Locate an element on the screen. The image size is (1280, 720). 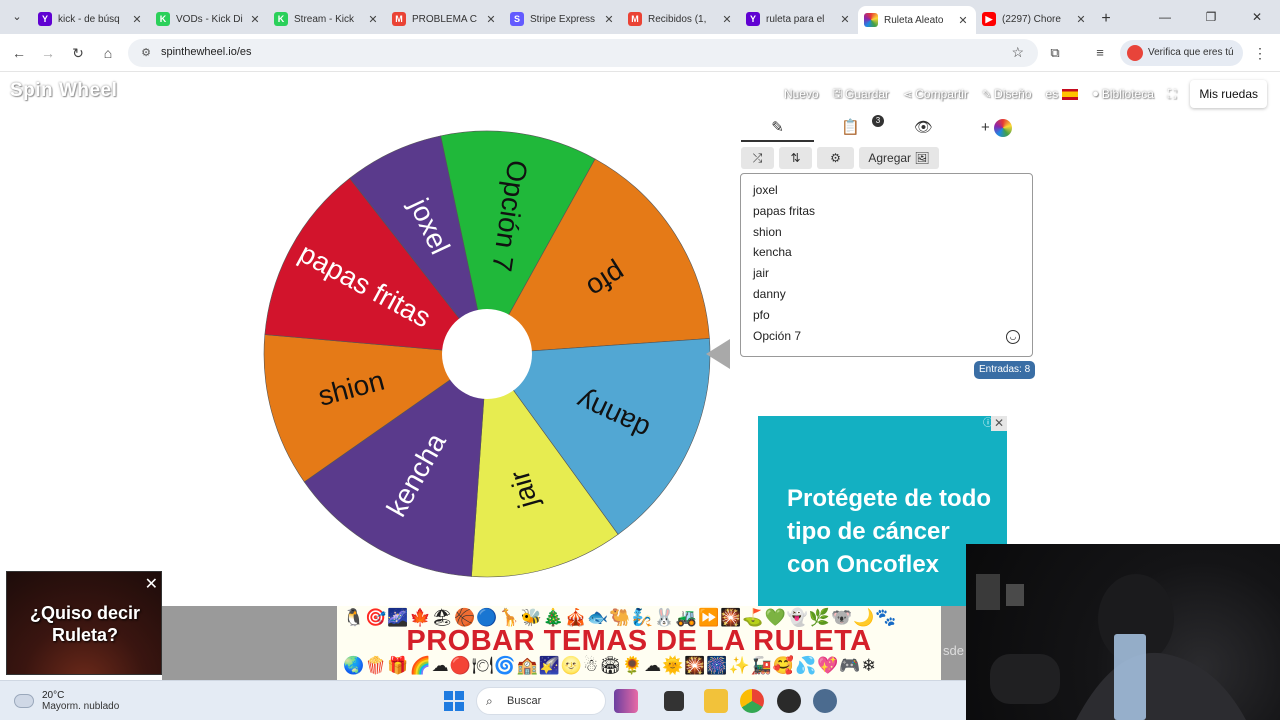
roulette-suggestion-popup: ✕ ¿Quiso decir Ruleta? is located at coordinates (84, 623).